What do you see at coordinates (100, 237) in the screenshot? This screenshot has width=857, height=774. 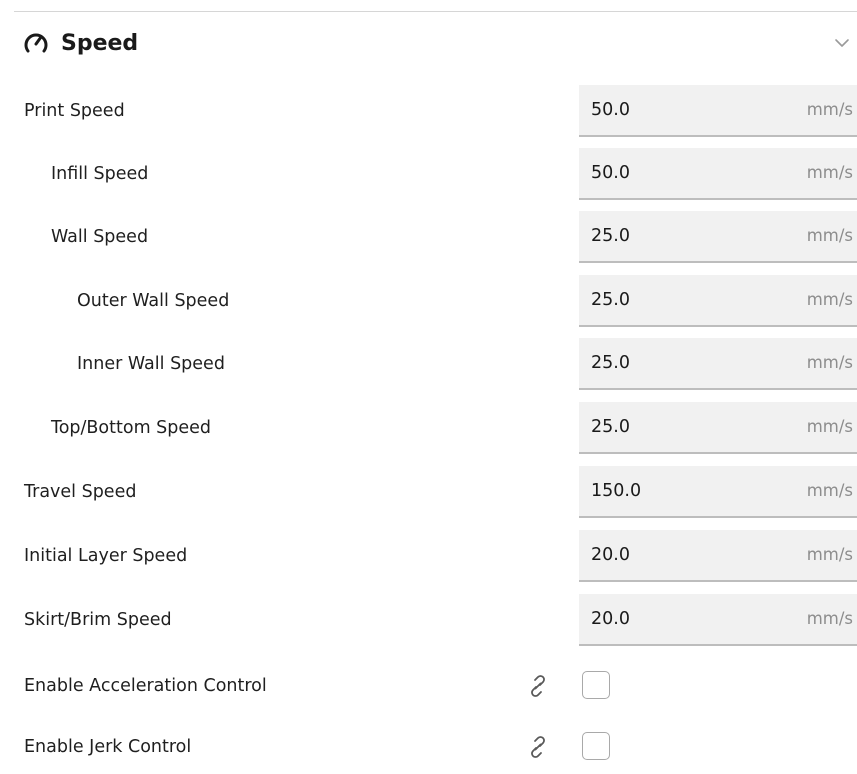 I see `setting-label: Wall Speed` at bounding box center [100, 237].